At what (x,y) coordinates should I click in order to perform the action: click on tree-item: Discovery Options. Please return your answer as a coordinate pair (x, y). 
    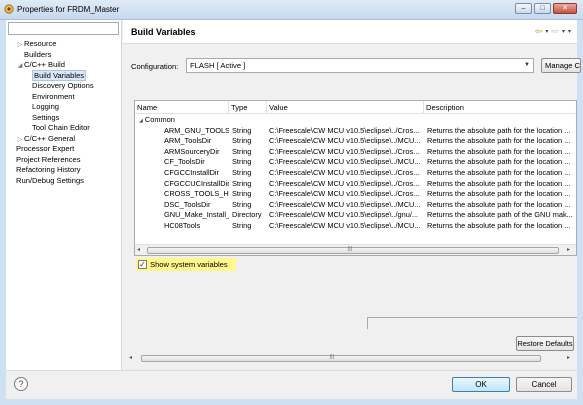
    Looking at the image, I should click on (64, 86).